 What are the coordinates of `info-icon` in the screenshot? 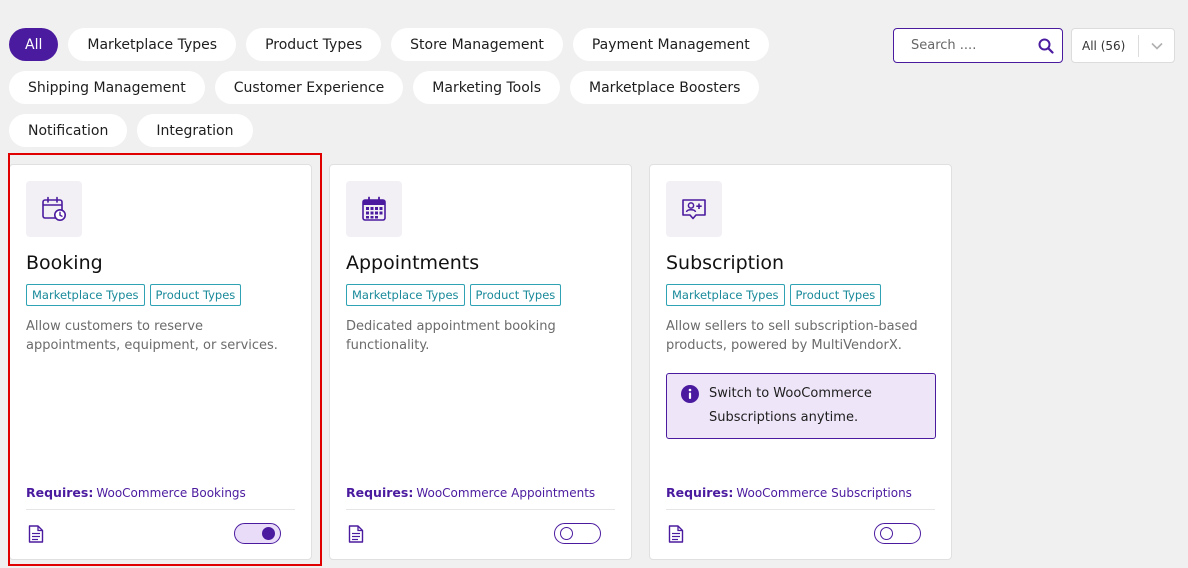 It's located at (690, 396).